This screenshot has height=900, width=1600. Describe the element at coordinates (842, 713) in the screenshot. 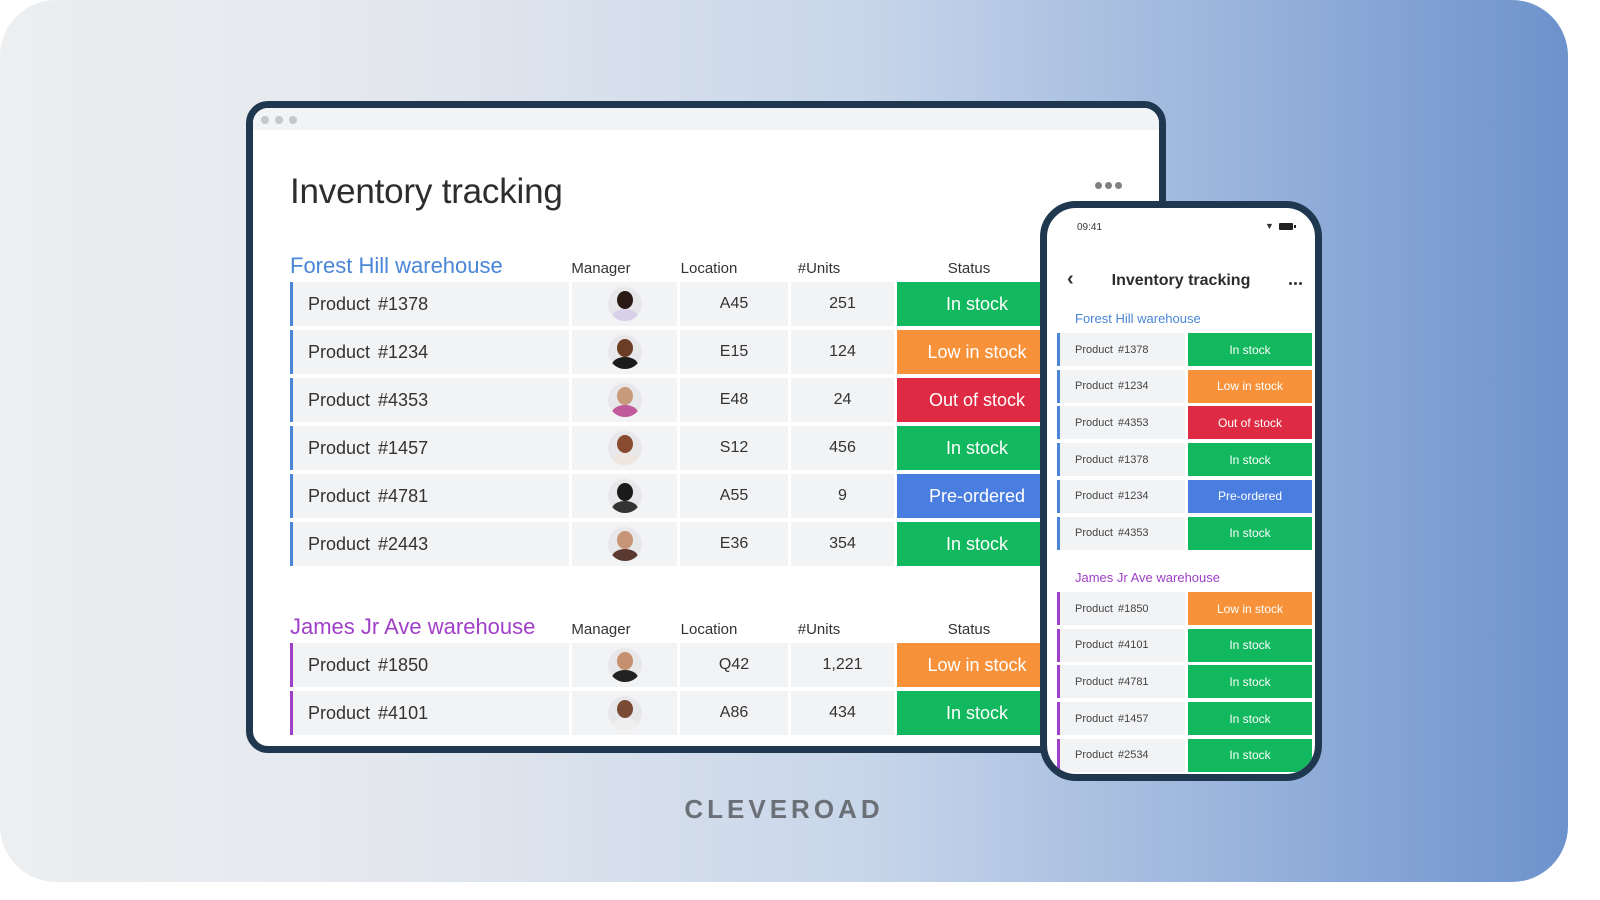

I see `units-cell: 434` at that location.